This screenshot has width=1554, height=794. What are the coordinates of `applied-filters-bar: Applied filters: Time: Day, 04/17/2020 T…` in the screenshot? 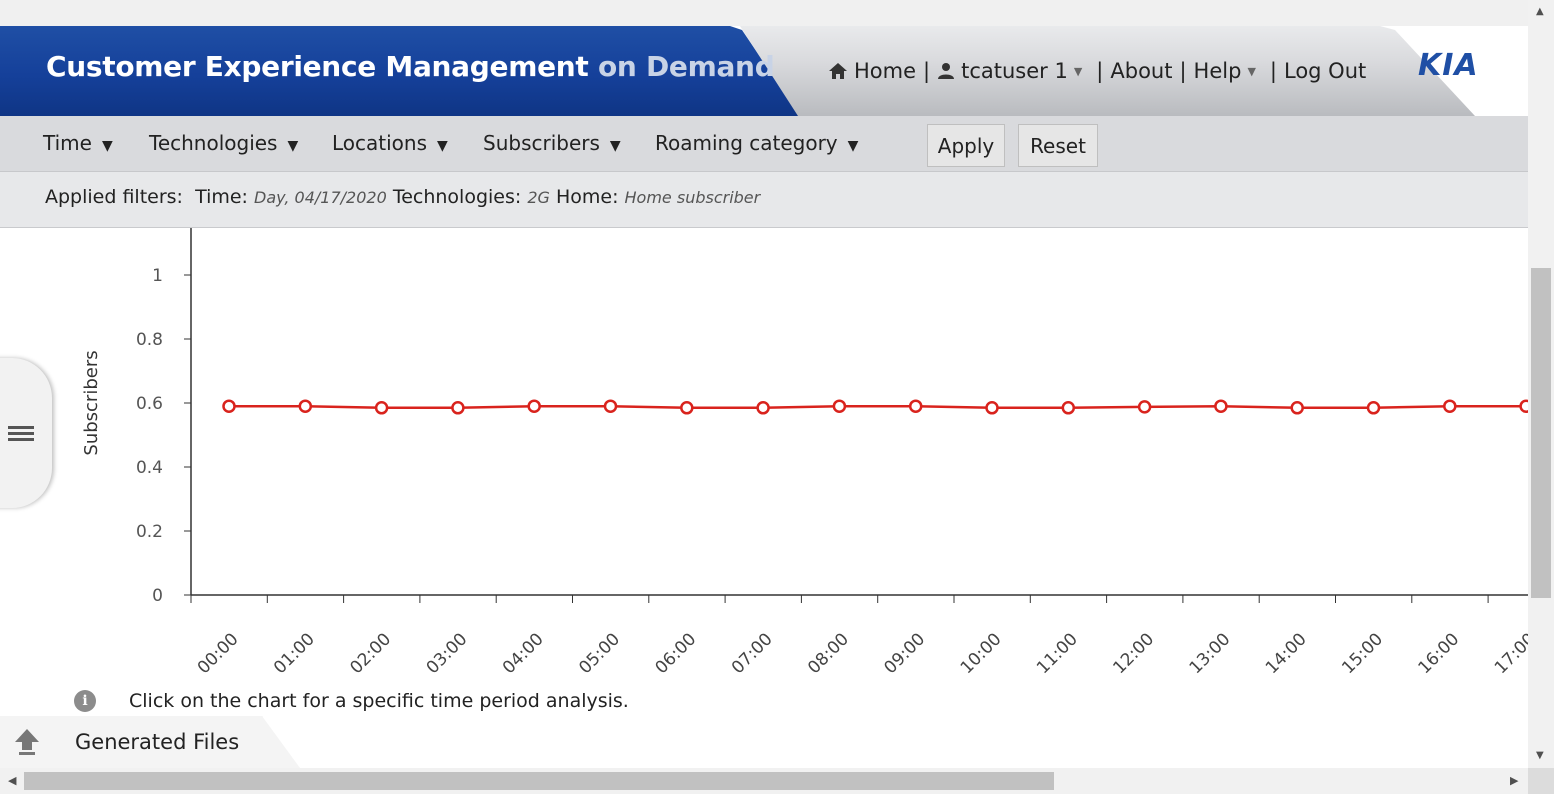 It's located at (764, 200).